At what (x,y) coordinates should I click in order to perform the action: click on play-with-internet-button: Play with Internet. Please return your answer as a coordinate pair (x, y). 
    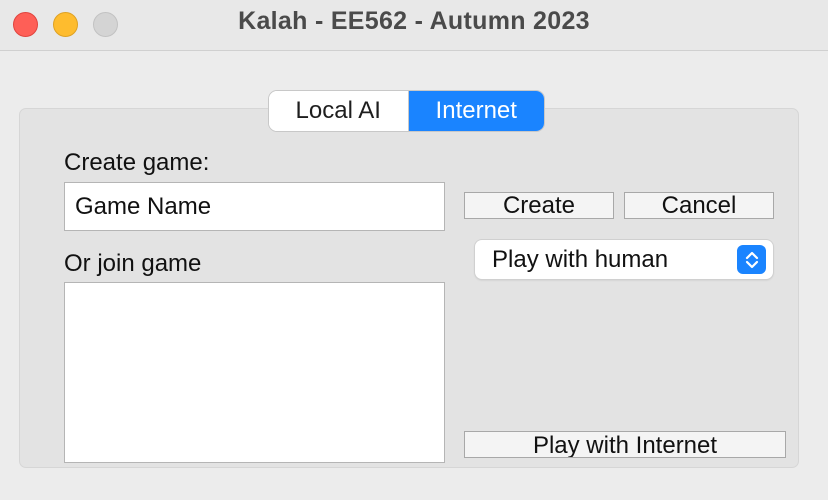
    Looking at the image, I should click on (625, 444).